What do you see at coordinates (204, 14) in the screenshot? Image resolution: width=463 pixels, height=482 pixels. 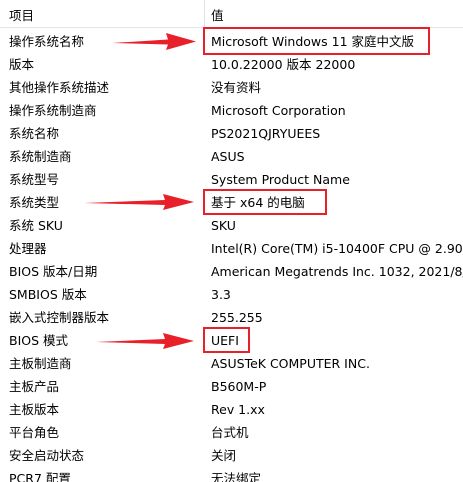 I see `column-divider` at bounding box center [204, 14].